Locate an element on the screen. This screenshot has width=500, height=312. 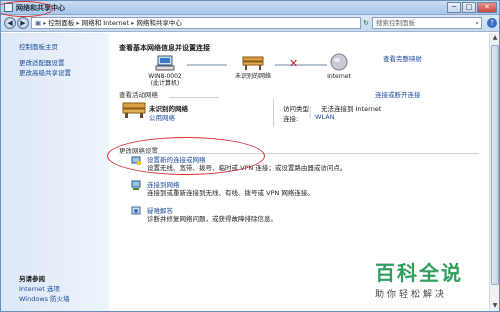
scroll-thumb is located at coordinates (495, 165).